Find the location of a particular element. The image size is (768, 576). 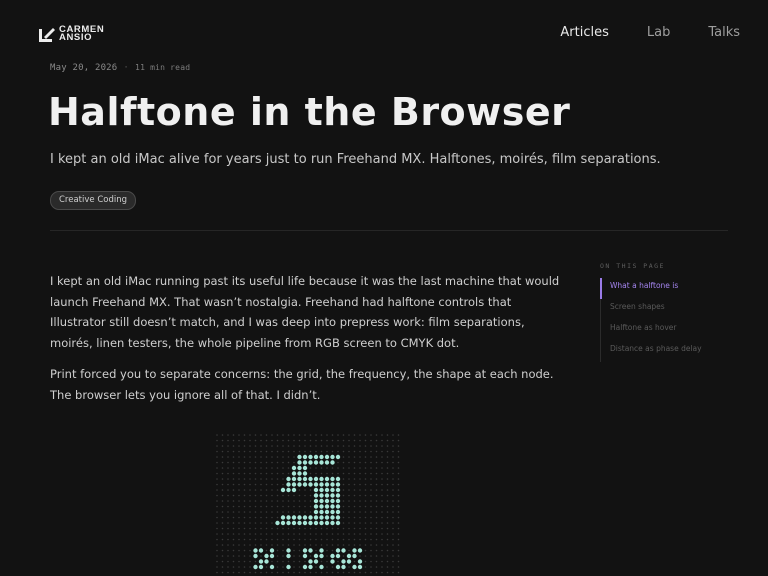

nav-lab: Lab is located at coordinates (658, 33).